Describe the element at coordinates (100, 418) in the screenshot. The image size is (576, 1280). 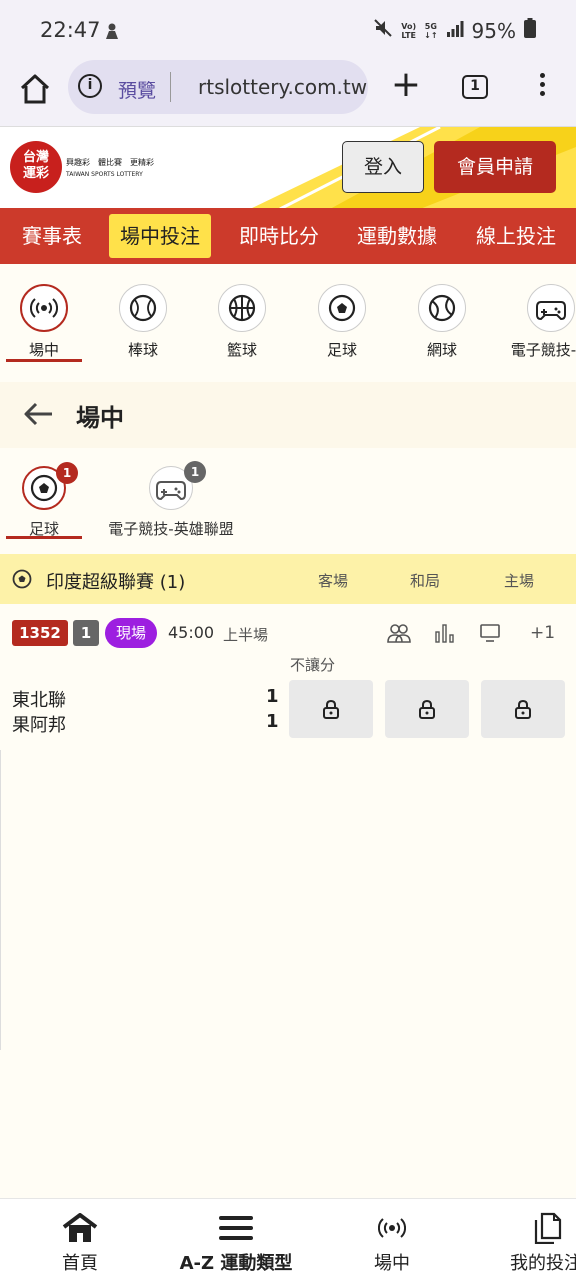
I see `page-title: 場中` at that location.